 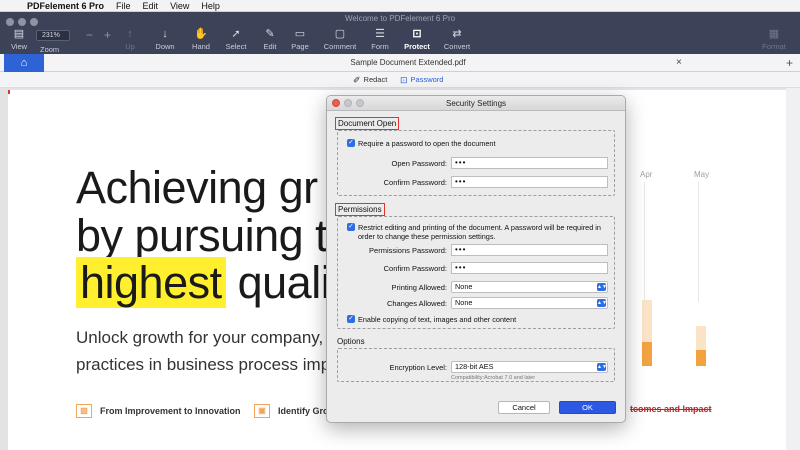 I want to click on menu-edit: Edit, so click(x=151, y=6).